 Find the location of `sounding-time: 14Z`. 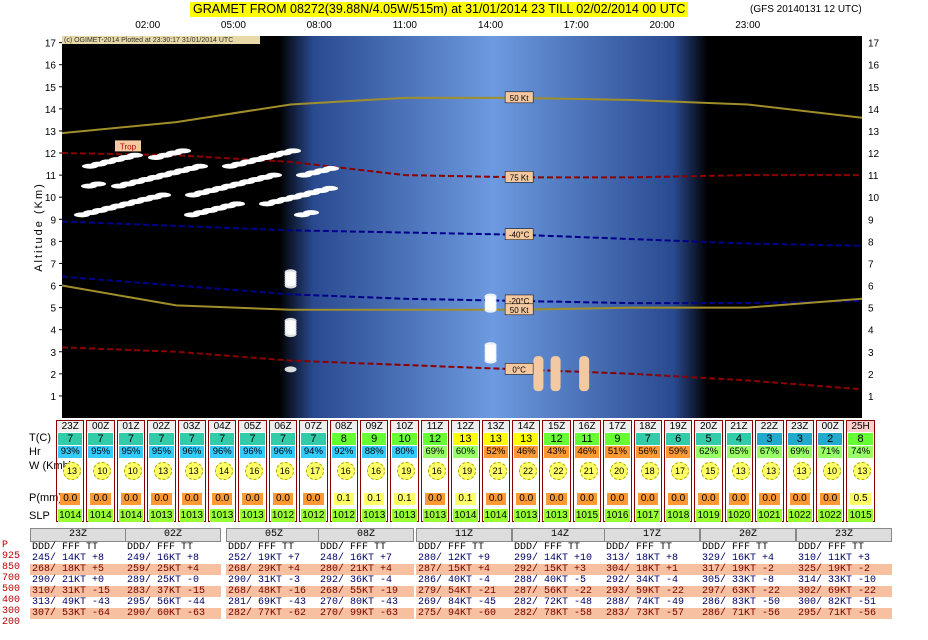

sounding-time: 14Z is located at coordinates (560, 535).